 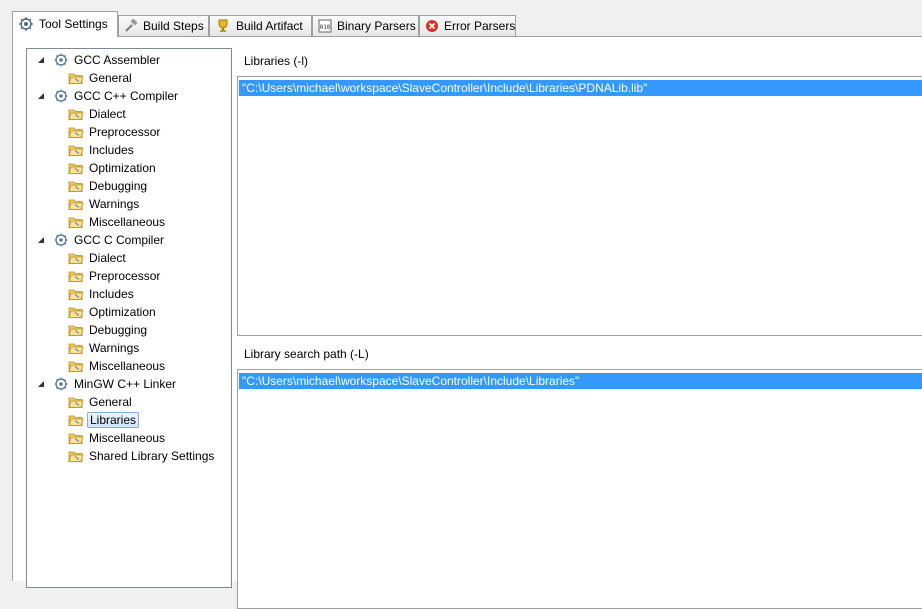 I want to click on tree-item: Libraries, so click(x=104, y=420).